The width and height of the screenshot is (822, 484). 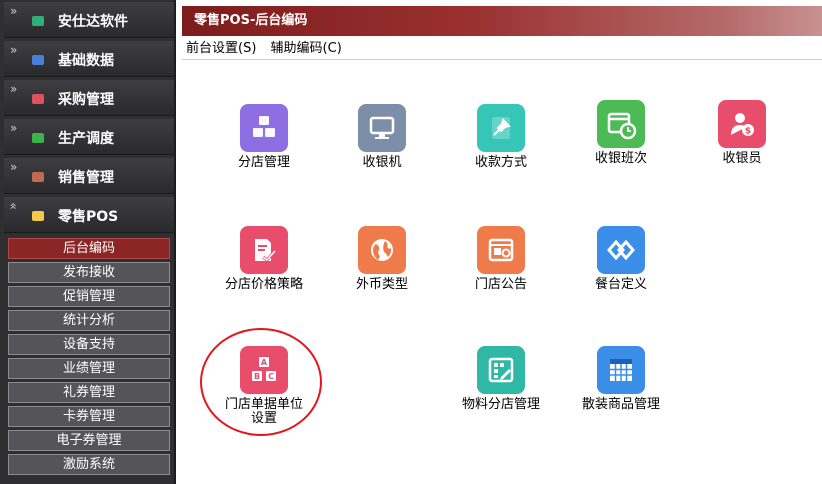 What do you see at coordinates (742, 158) in the screenshot?
I see `tile-label: 收银员` at bounding box center [742, 158].